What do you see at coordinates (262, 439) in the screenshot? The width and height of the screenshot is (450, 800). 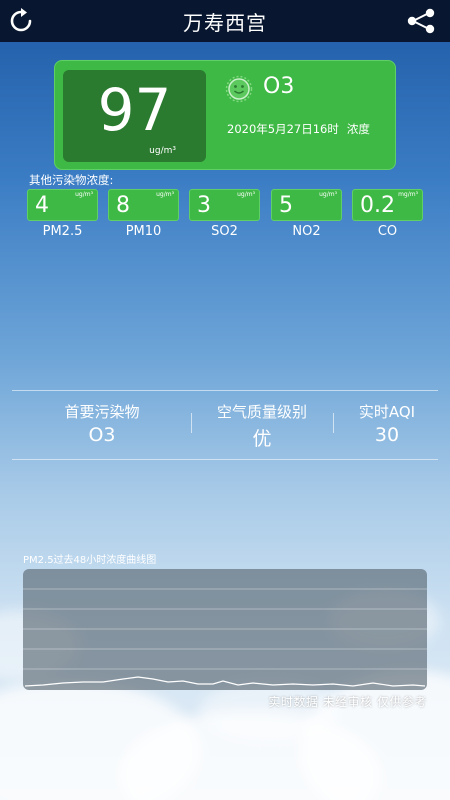 I see `air-quality-level-value: 优` at bounding box center [262, 439].